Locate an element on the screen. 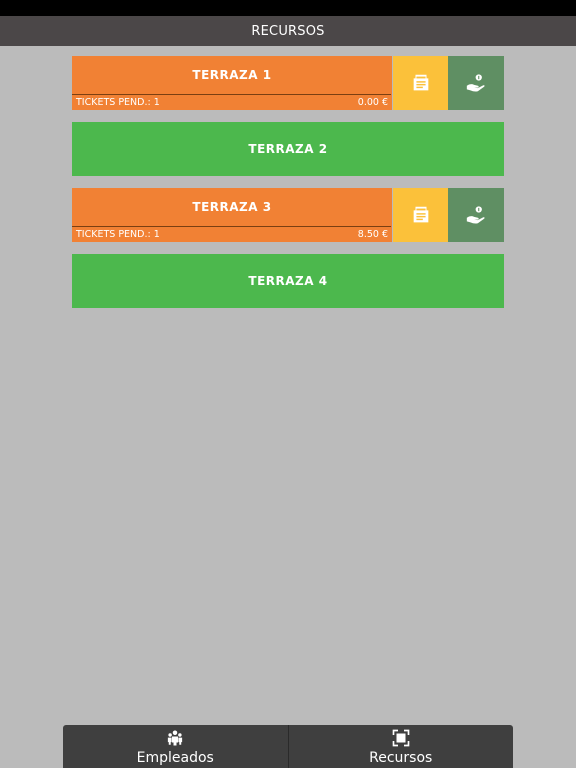  resource-card-terraza-4: TERRAZA 4 is located at coordinates (288, 281).